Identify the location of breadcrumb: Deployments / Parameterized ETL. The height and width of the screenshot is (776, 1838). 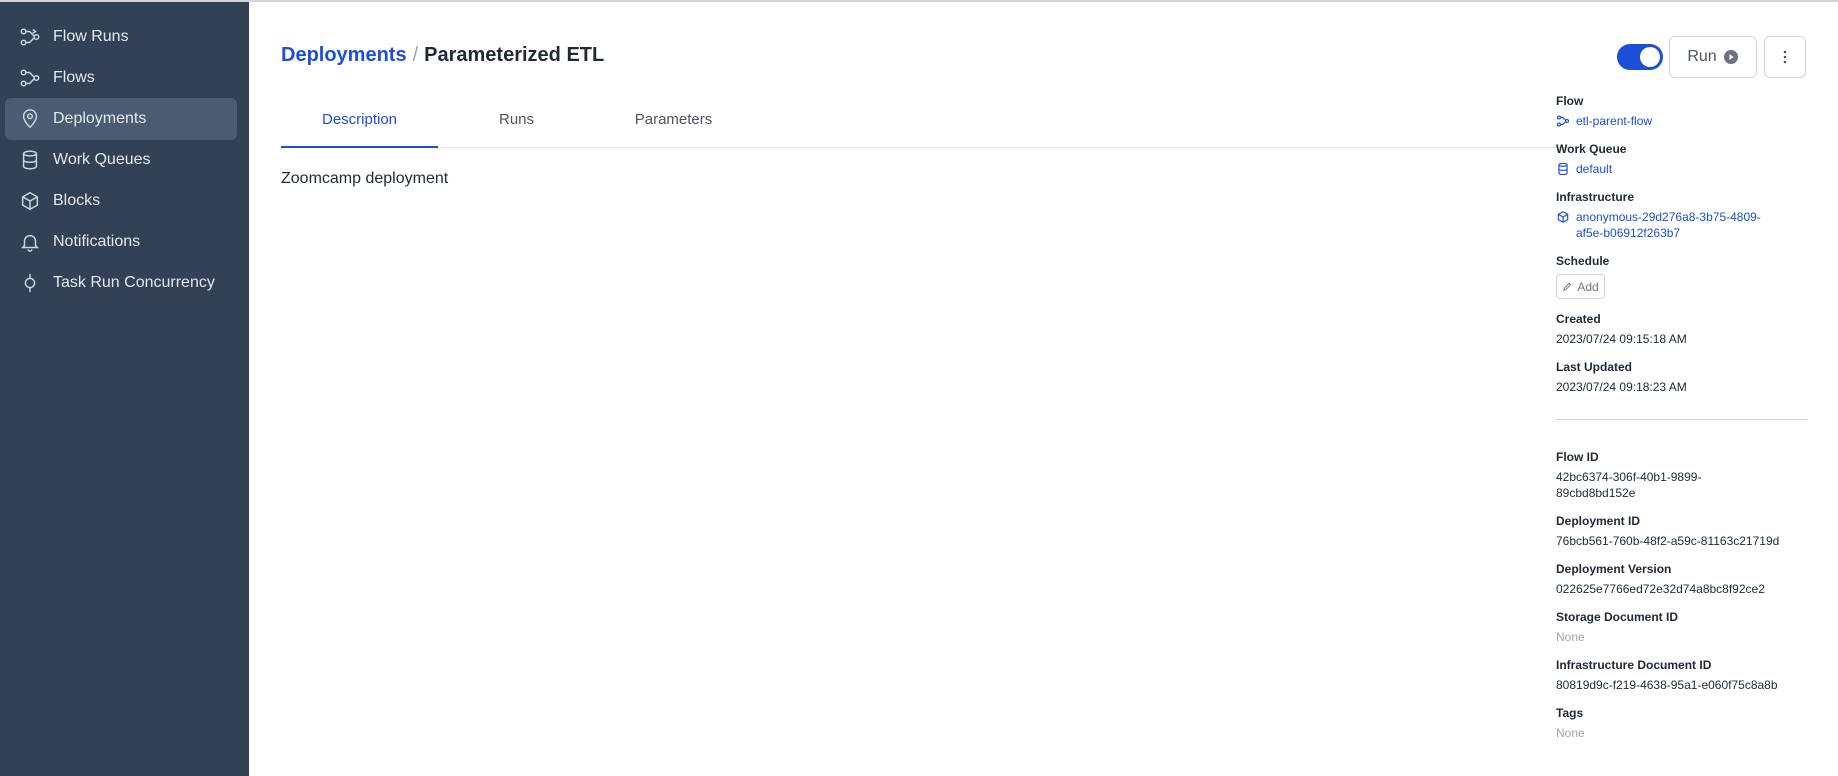
(442, 55).